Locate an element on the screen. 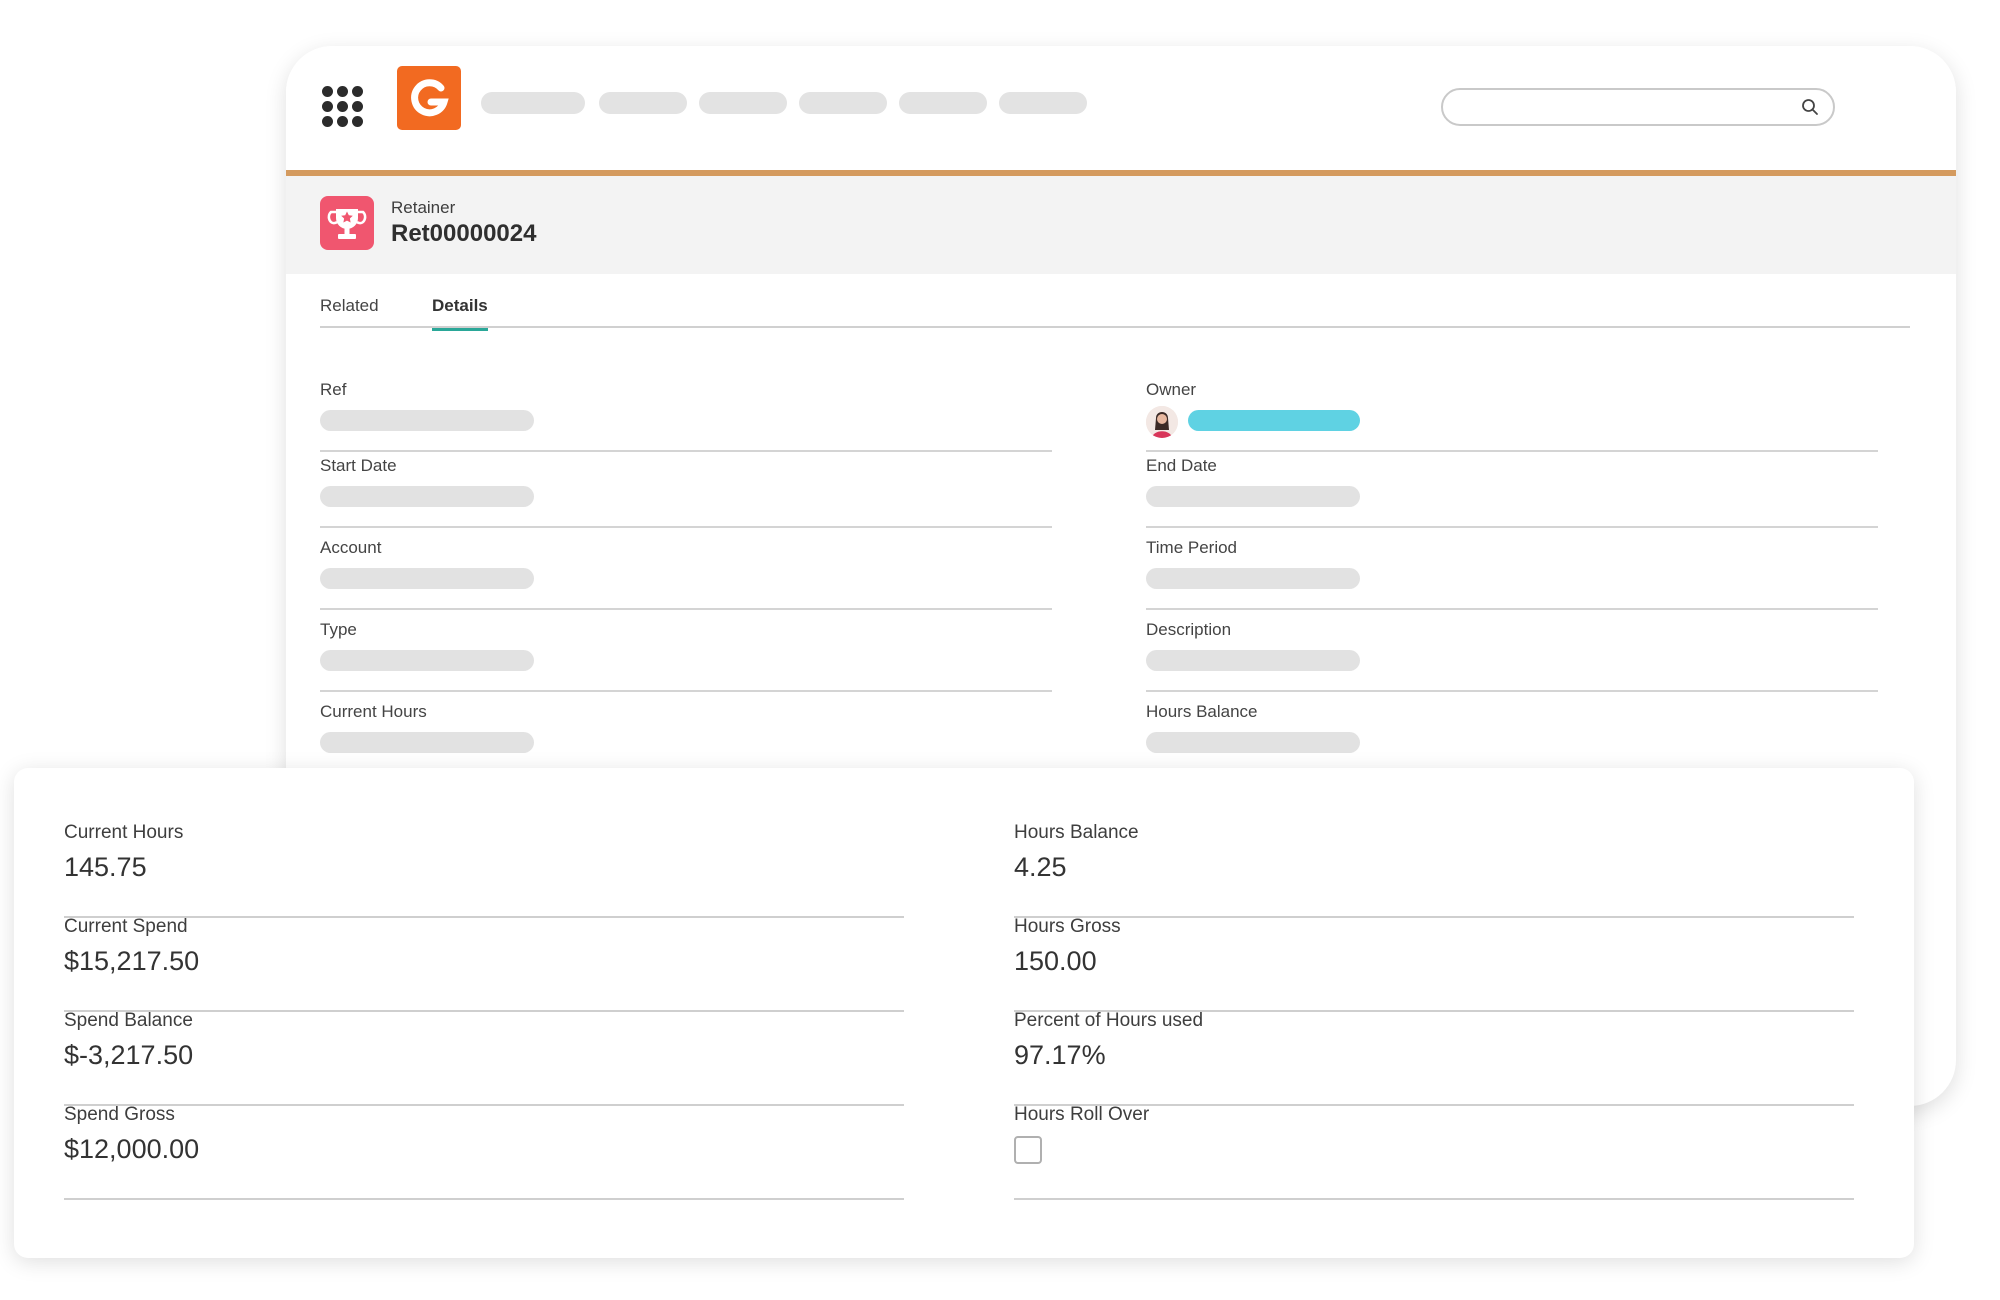  summary-label: Current Hours is located at coordinates (124, 832).